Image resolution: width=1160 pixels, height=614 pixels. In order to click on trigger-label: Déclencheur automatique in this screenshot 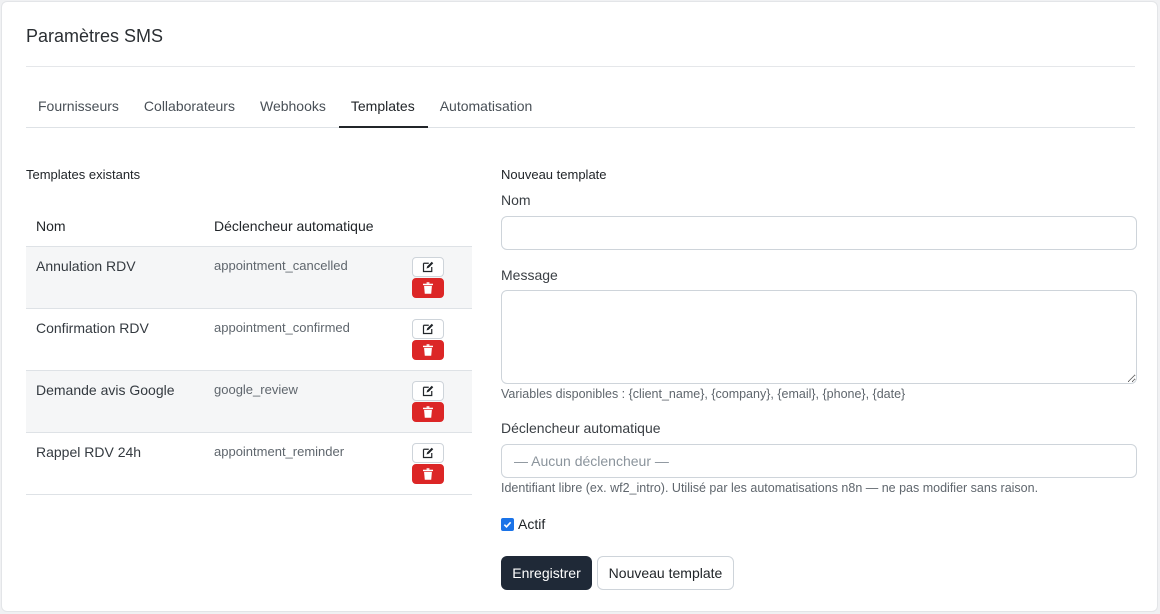, I will do `click(581, 428)`.